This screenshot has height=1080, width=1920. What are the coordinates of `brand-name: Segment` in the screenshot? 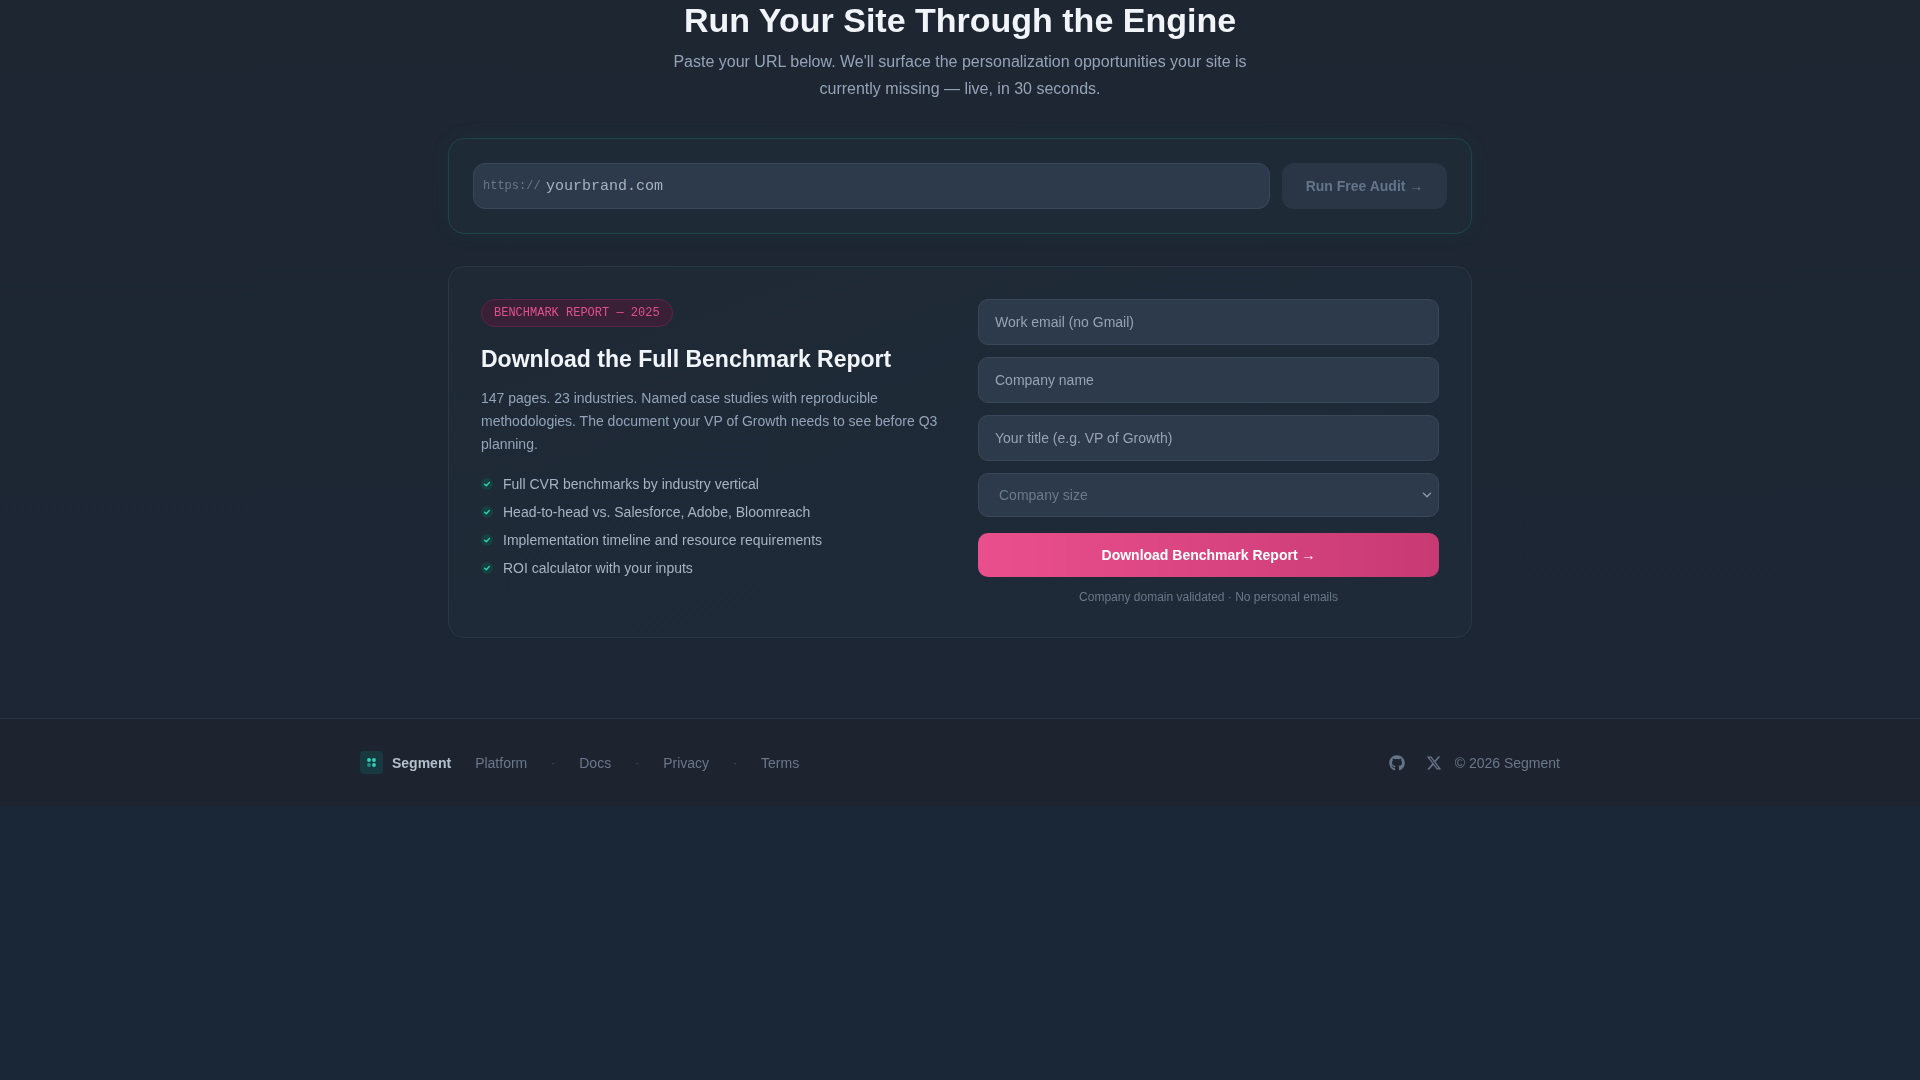 It's located at (422, 763).